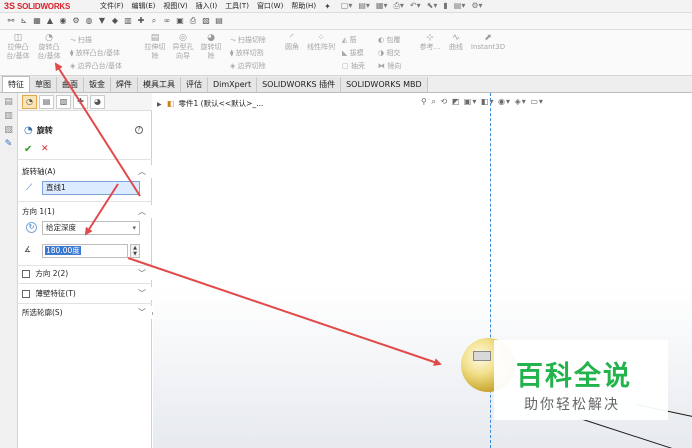  Describe the element at coordinates (97, 102) in the screenshot. I see `display-manager-tab-icon: ◕` at that location.